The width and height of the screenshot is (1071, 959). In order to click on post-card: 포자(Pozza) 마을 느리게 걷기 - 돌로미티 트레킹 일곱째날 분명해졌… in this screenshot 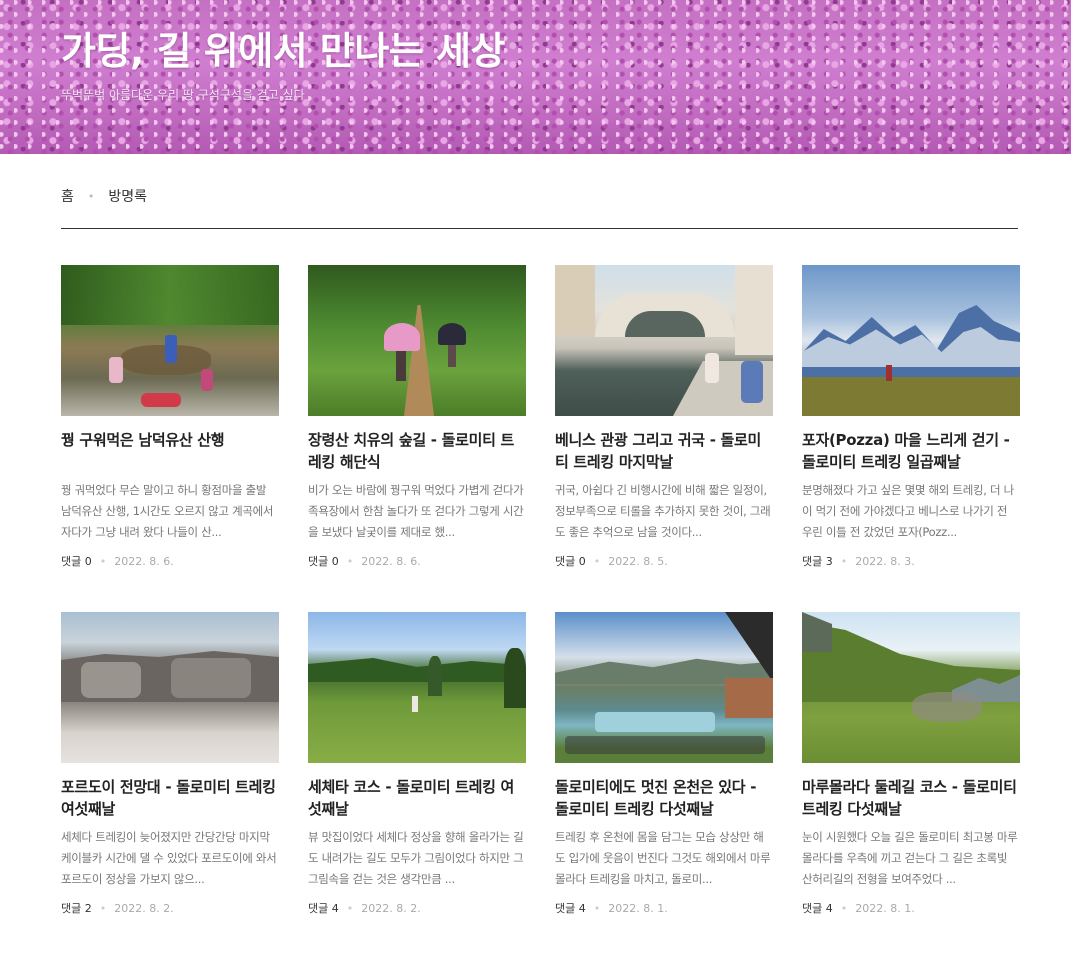, I will do `click(911, 438)`.